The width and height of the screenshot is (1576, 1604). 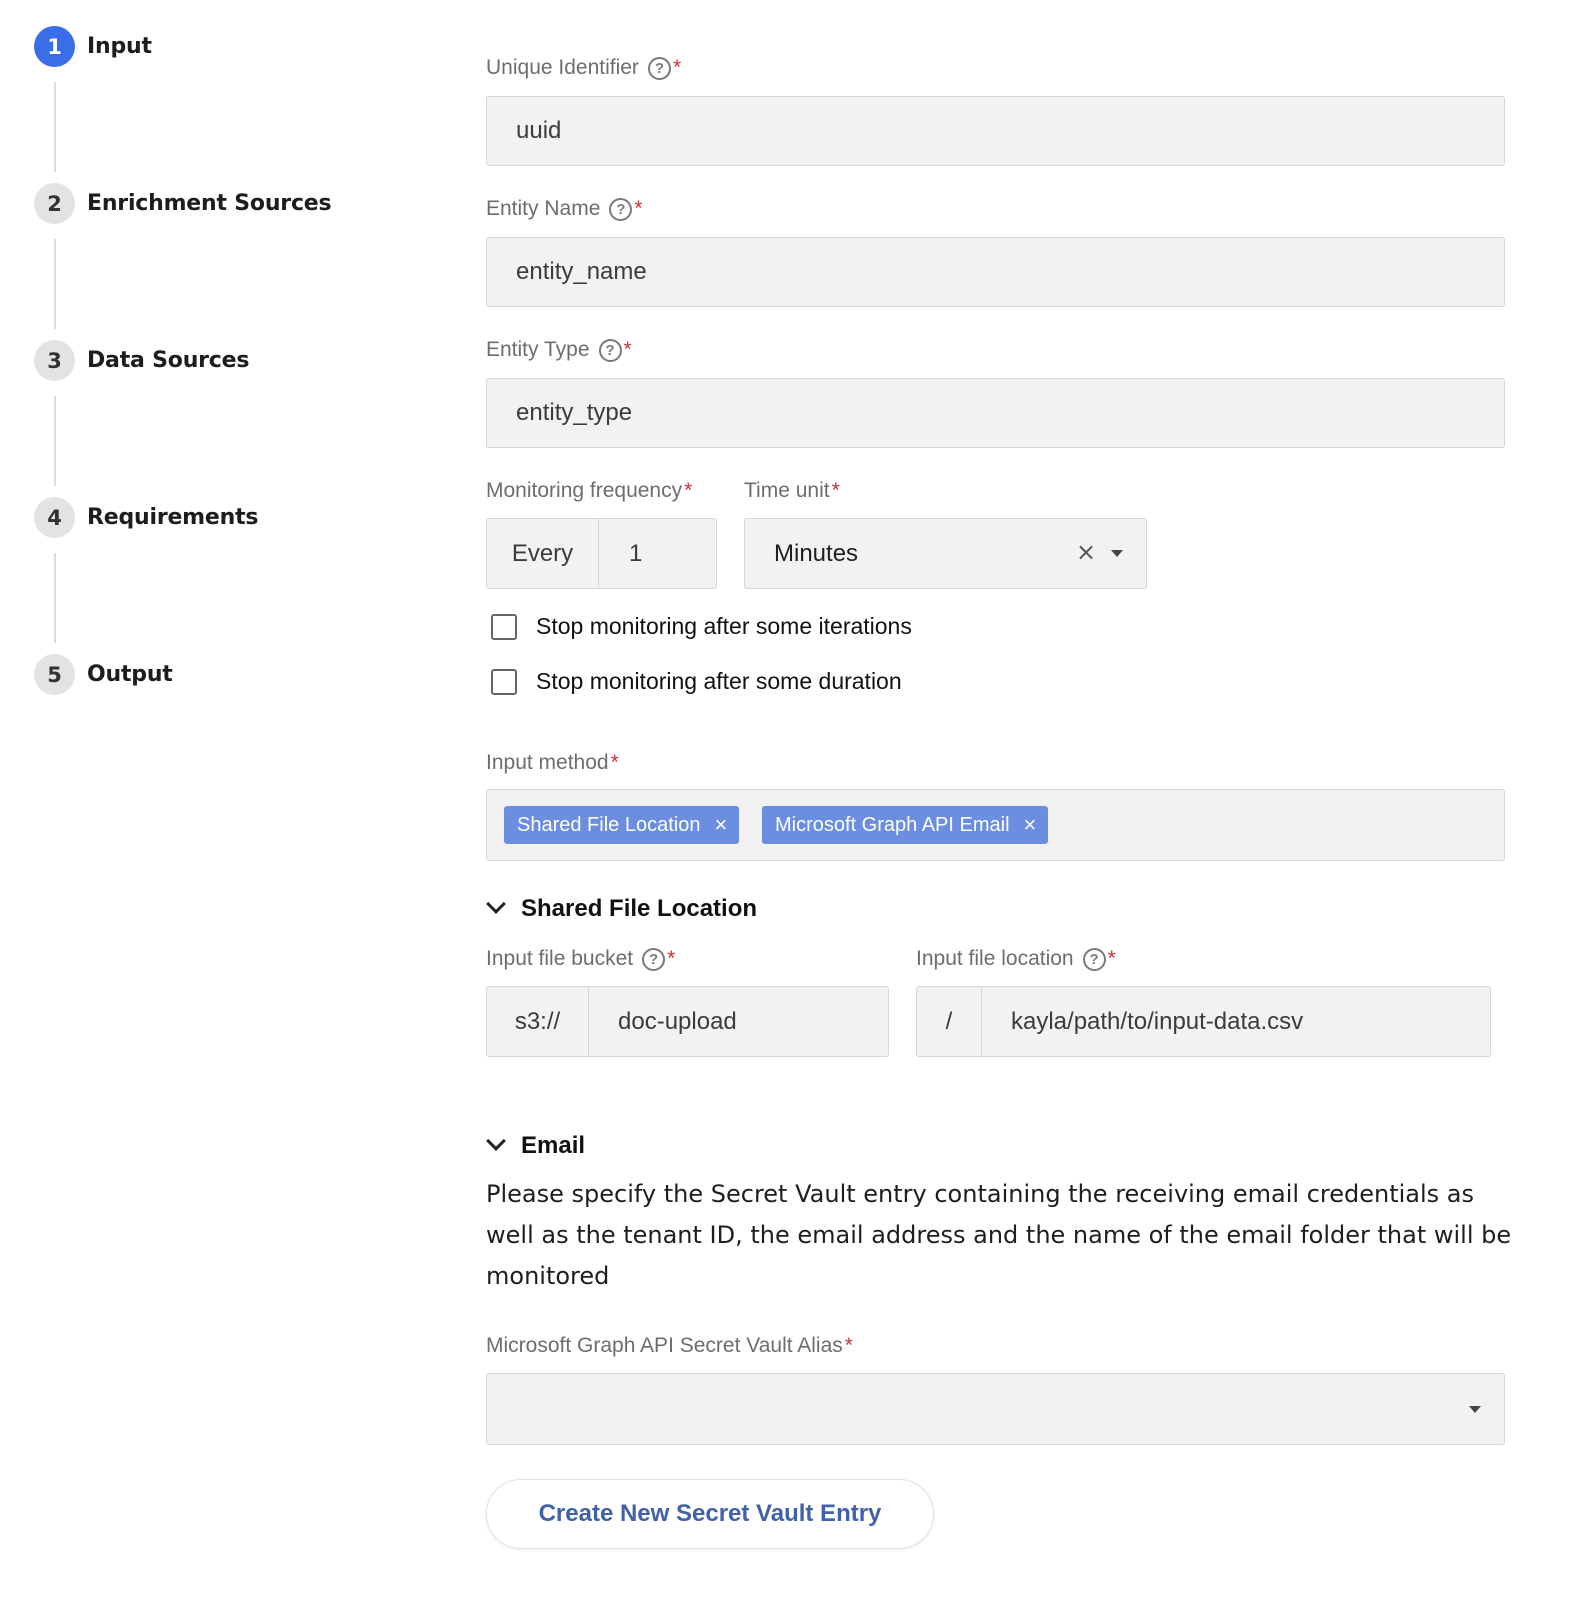 What do you see at coordinates (194, 575) in the screenshot?
I see `step-requirements: 4 Requirements` at bounding box center [194, 575].